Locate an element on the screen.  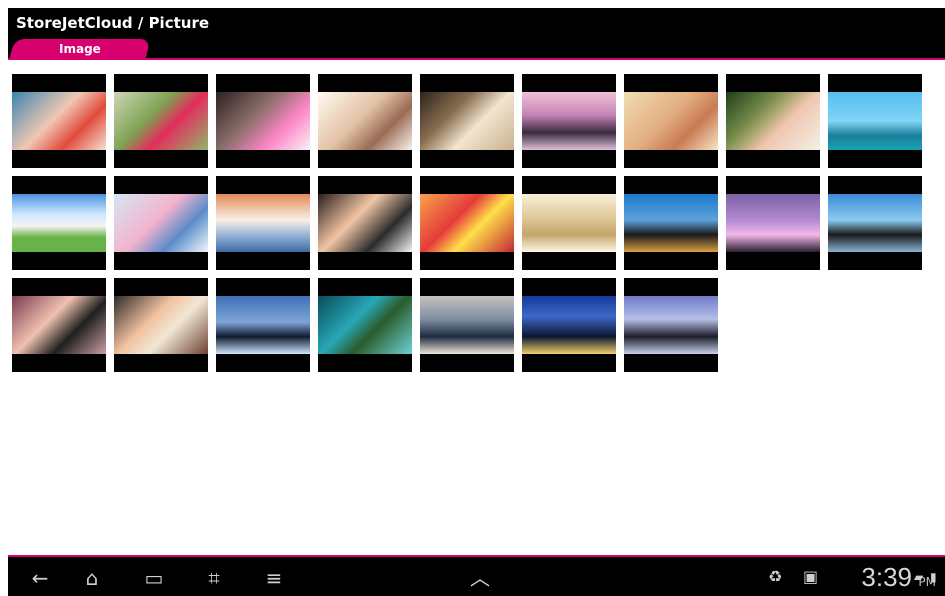
signal-icon: ▰ is located at coordinates (919, 577).